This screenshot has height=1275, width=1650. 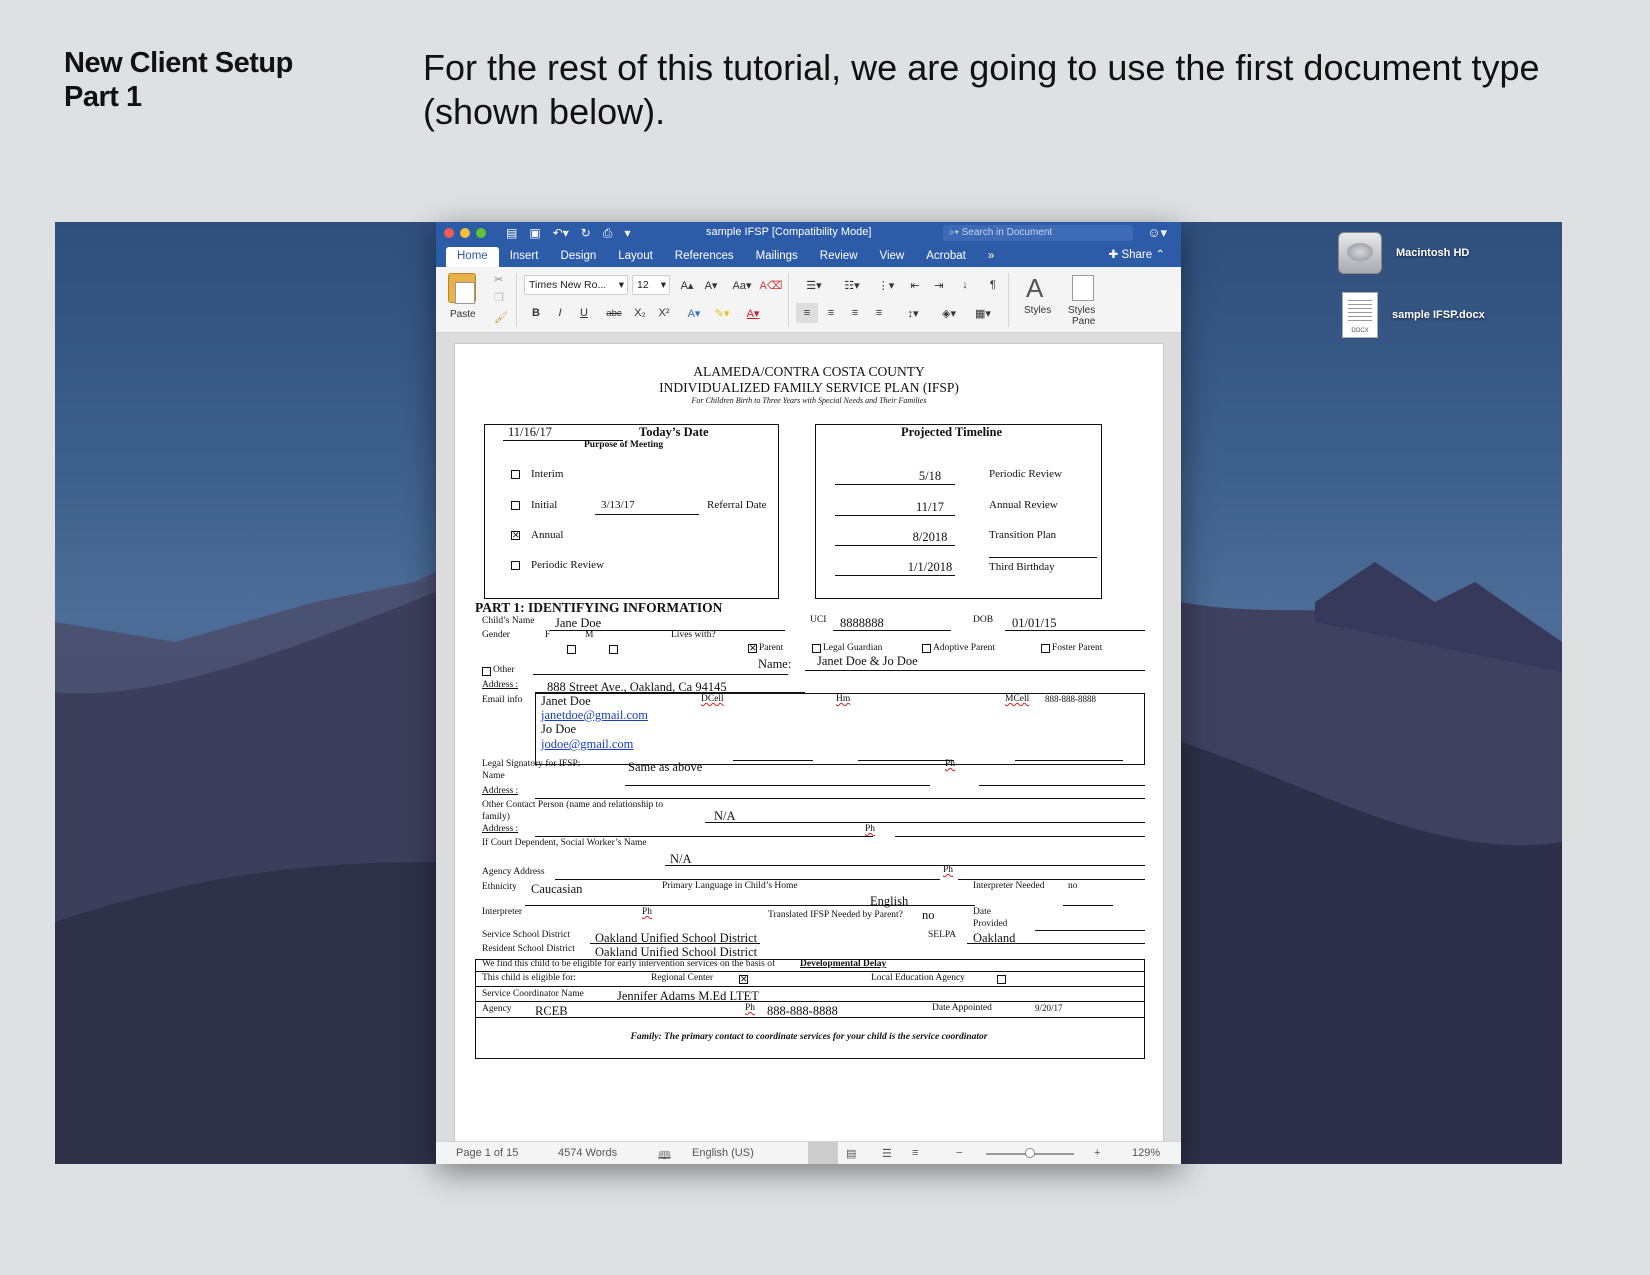 What do you see at coordinates (886, 285) in the screenshot?
I see `multilevel-list-icon: ⋮▾` at bounding box center [886, 285].